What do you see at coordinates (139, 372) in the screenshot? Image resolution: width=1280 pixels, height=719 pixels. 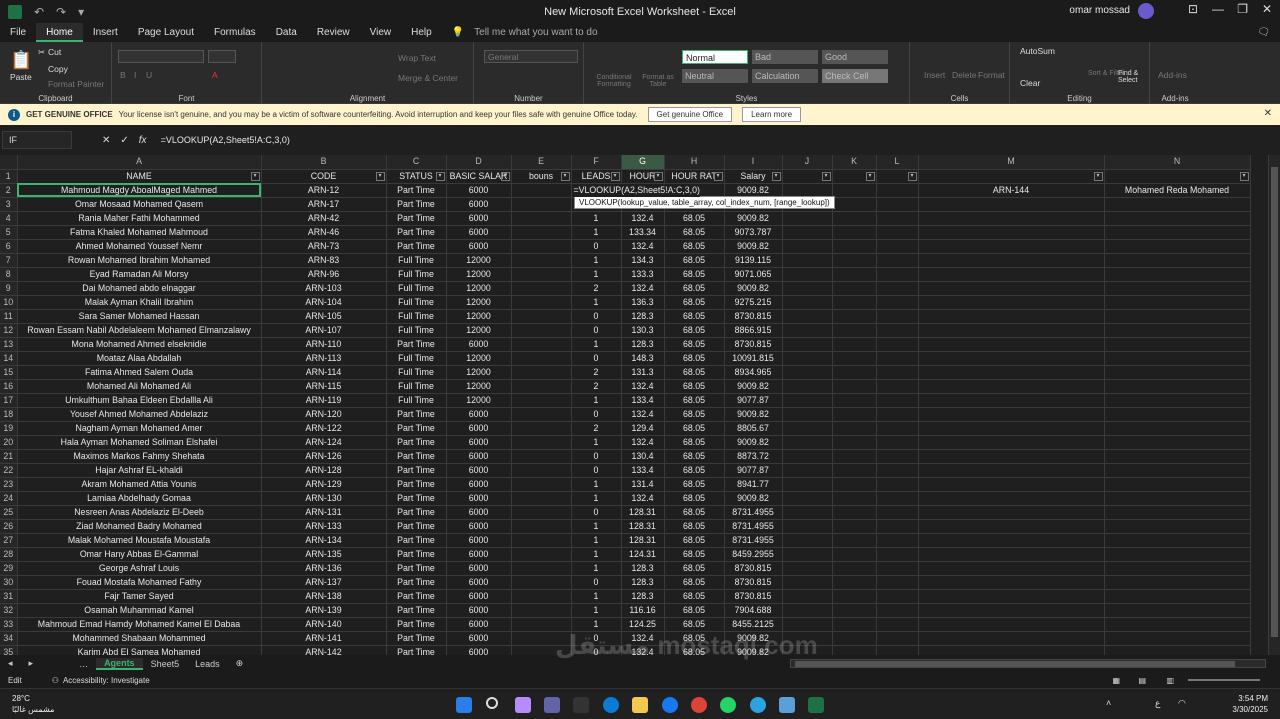 I see `table-cell: Fatima Ahmed Salem Ouda` at bounding box center [139, 372].